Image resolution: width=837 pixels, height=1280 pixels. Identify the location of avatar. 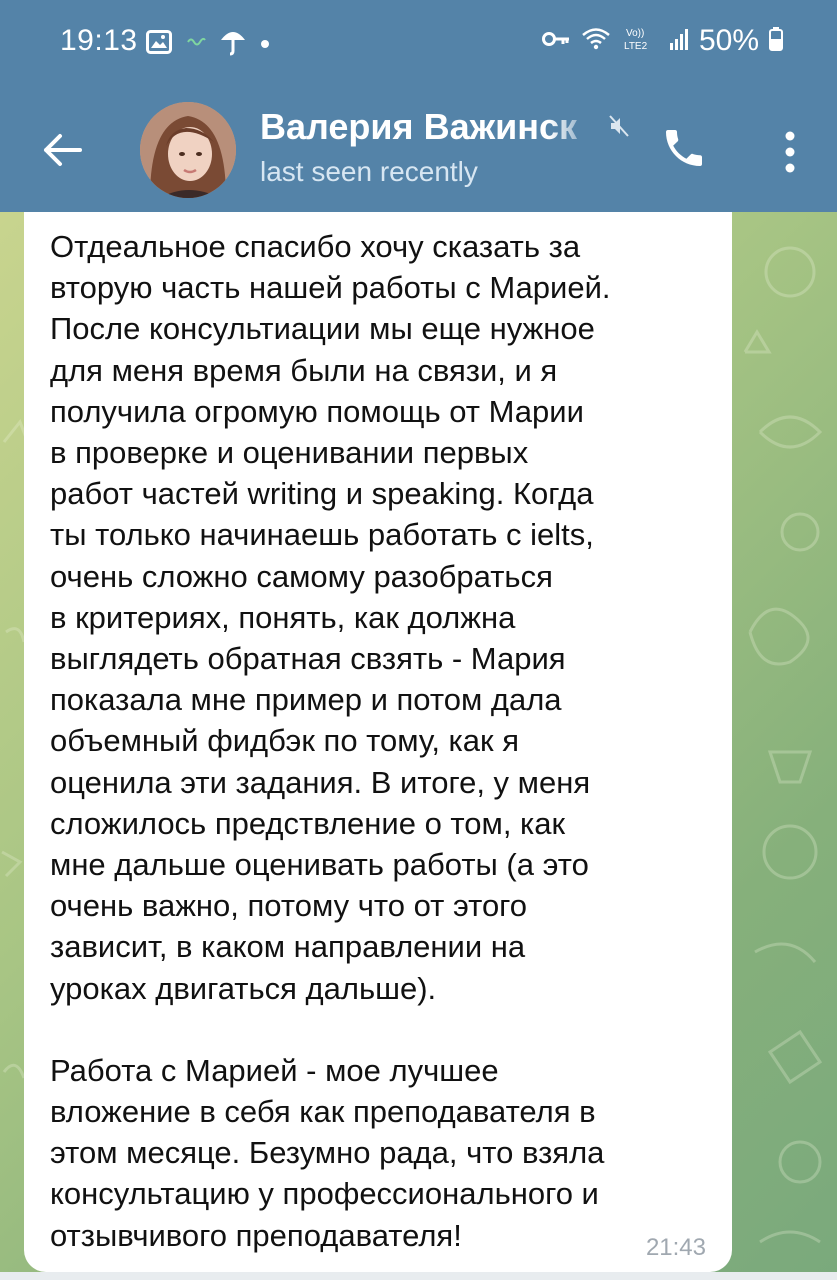
(188, 150).